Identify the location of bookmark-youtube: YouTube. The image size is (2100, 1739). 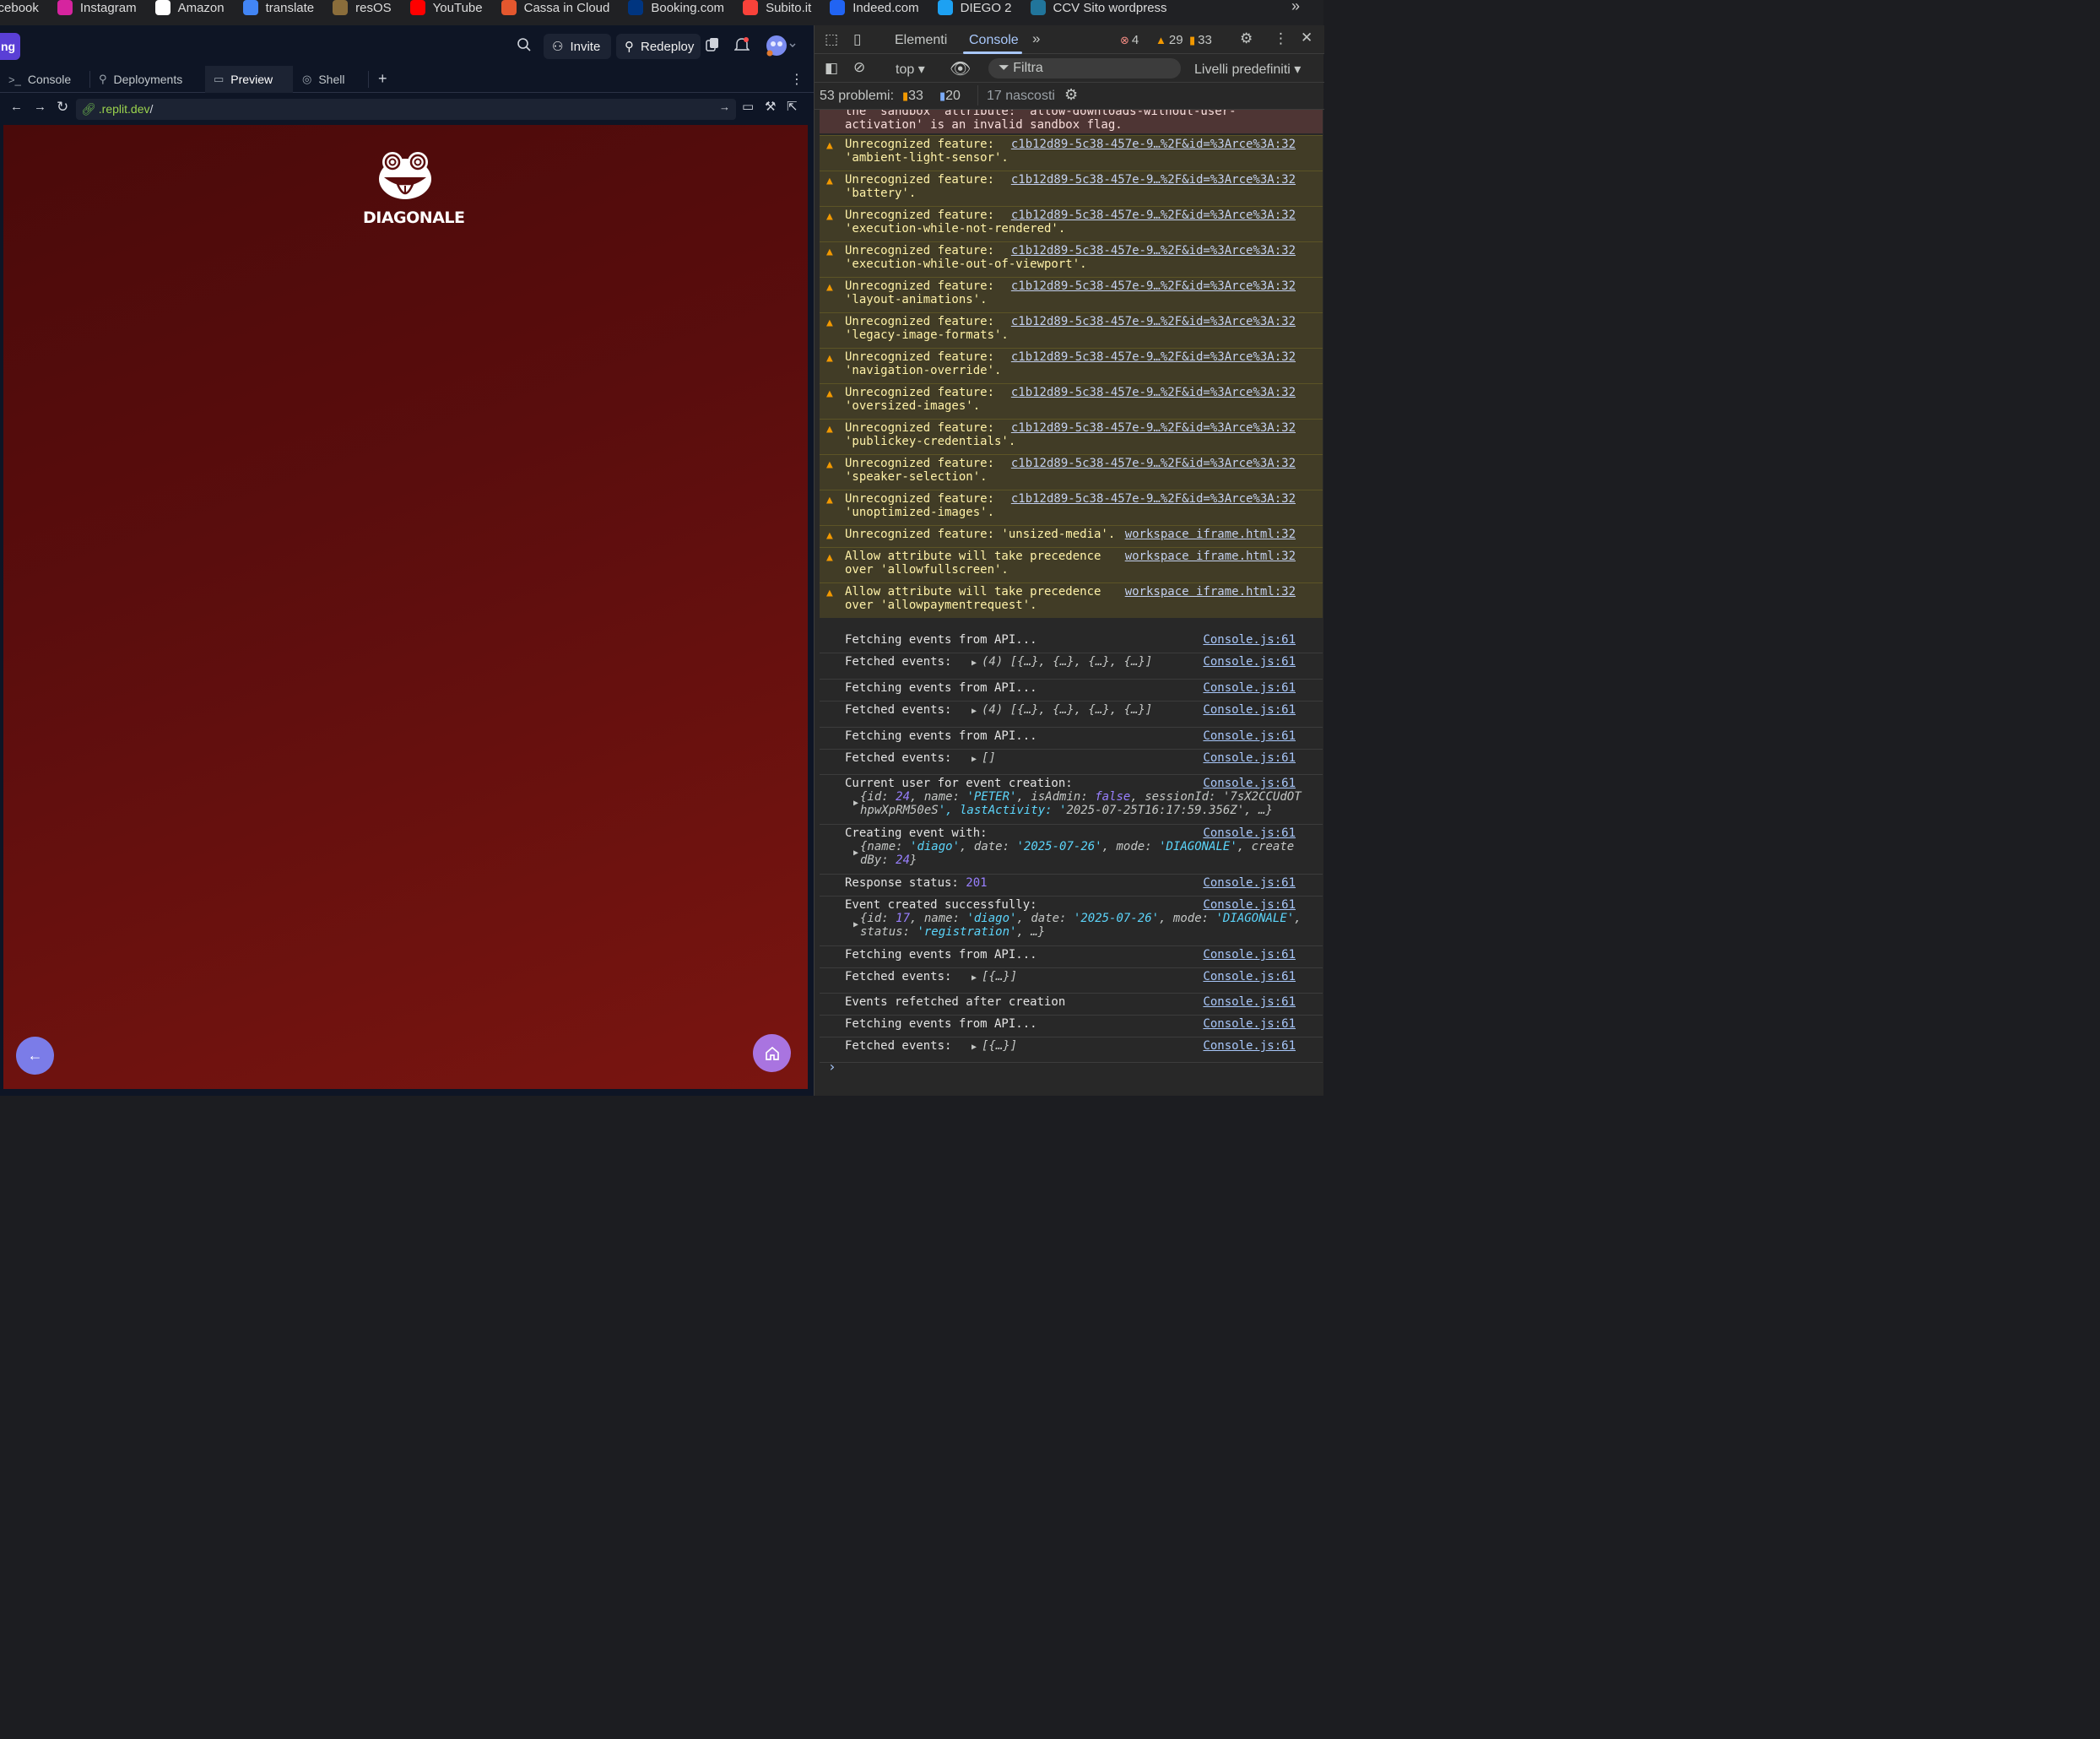
(446, 10).